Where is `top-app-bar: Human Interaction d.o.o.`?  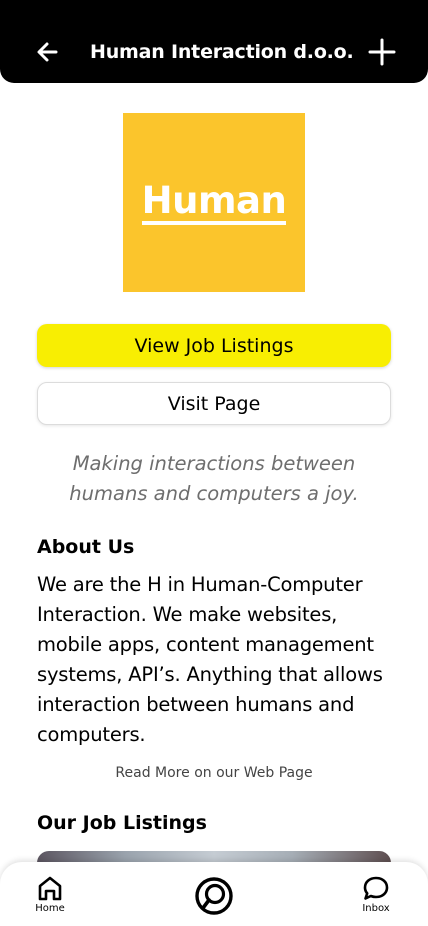 top-app-bar: Human Interaction d.o.o. is located at coordinates (214, 41).